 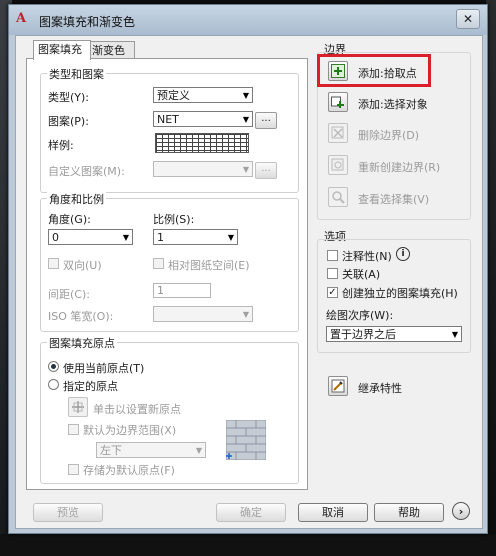 What do you see at coordinates (53, 366) in the screenshot?
I see `use-current-origin-radio` at bounding box center [53, 366].